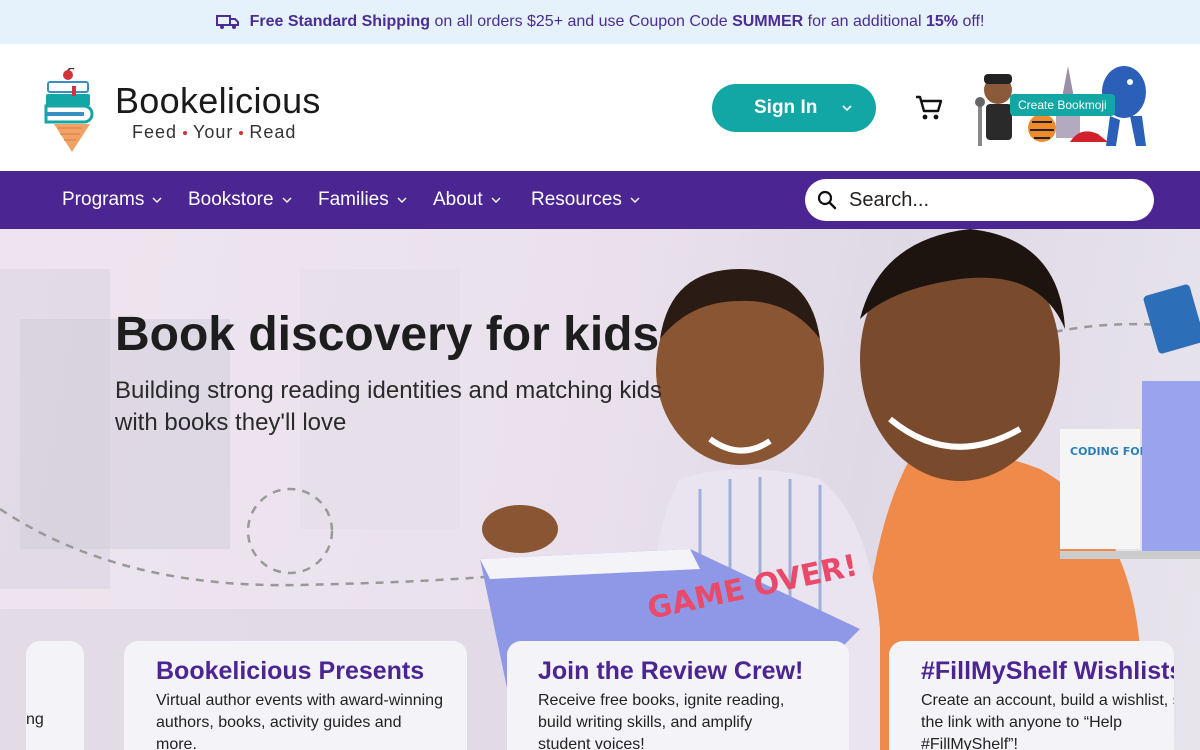  I want to click on nav-label: Families, so click(353, 199).